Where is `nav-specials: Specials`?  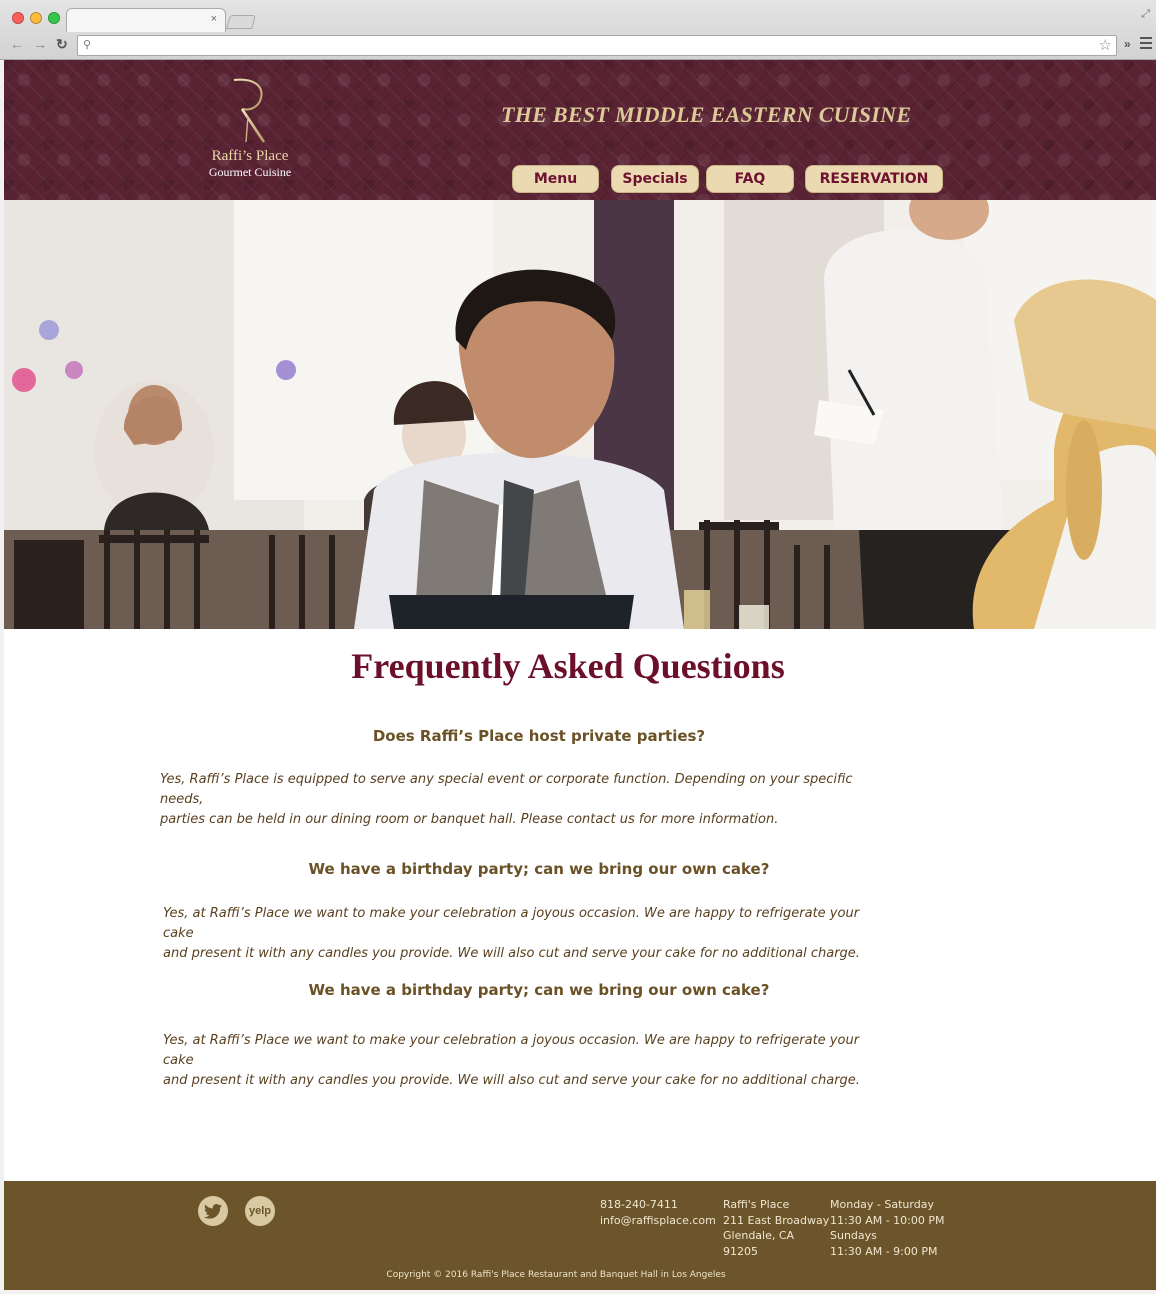 nav-specials: Specials is located at coordinates (655, 179).